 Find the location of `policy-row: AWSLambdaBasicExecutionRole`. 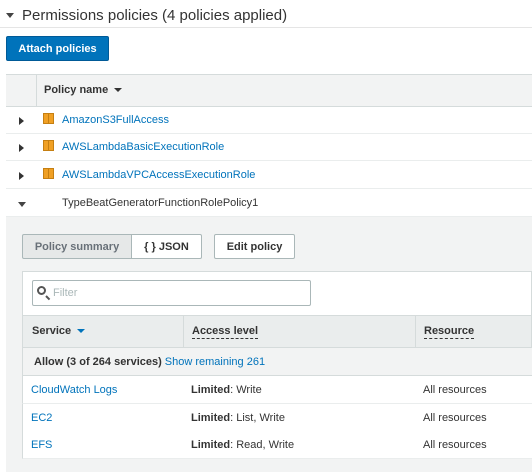

policy-row: AWSLambdaBasicExecutionRole is located at coordinates (269, 147).